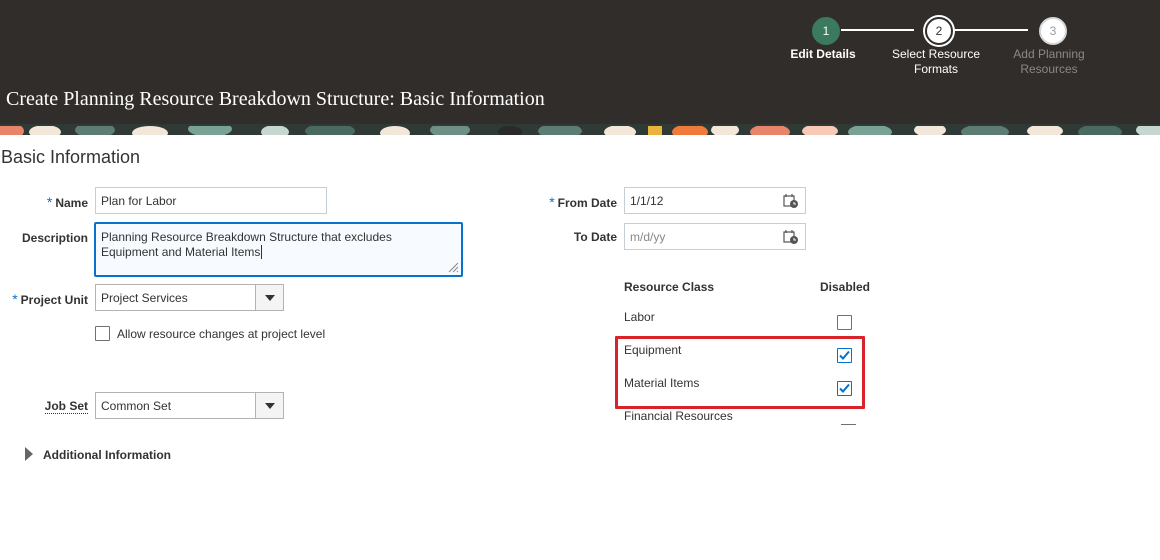 Image resolution: width=1160 pixels, height=560 pixels. What do you see at coordinates (936, 54) in the screenshot?
I see `train-step-2-label-line1: Select Resource` at bounding box center [936, 54].